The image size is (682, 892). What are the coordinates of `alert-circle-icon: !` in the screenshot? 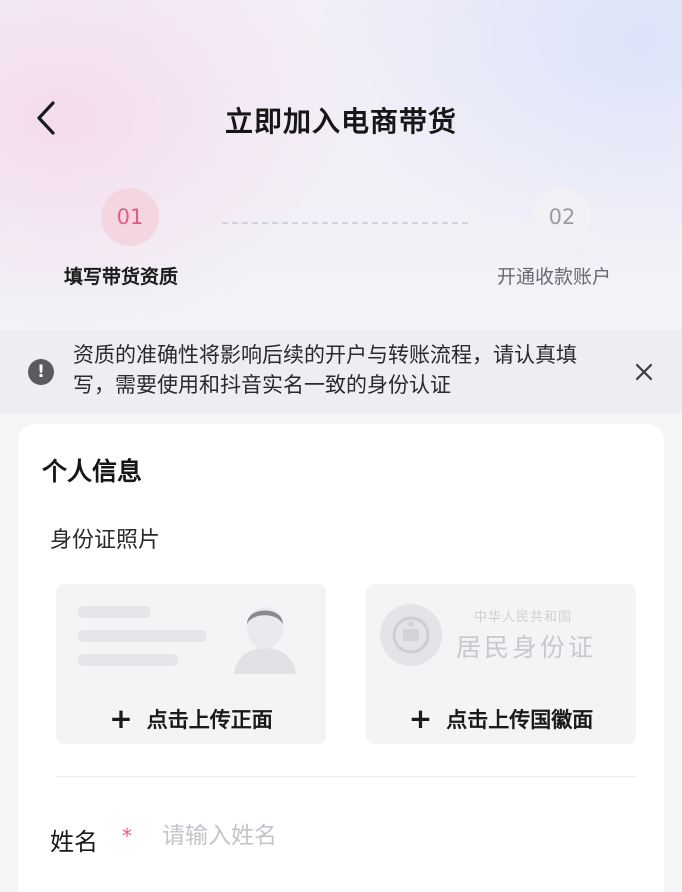 It's located at (41, 372).